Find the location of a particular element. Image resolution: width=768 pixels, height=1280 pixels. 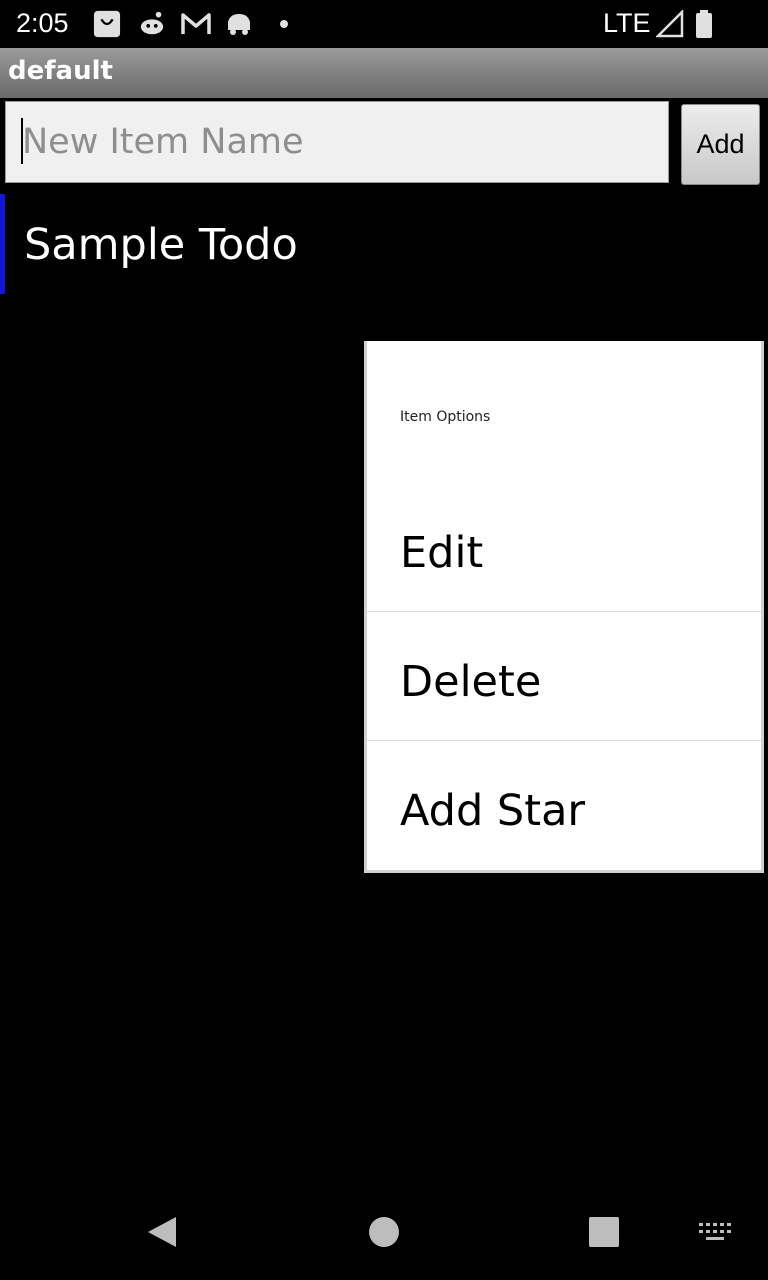

menu-item-label: Delete is located at coordinates (471, 682).